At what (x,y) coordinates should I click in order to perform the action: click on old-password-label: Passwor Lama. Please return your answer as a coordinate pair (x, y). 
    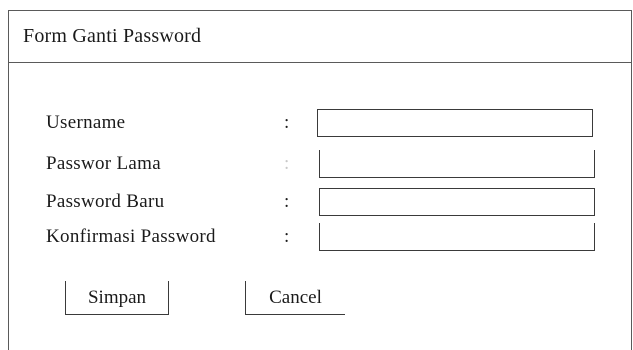
    Looking at the image, I should click on (103, 163).